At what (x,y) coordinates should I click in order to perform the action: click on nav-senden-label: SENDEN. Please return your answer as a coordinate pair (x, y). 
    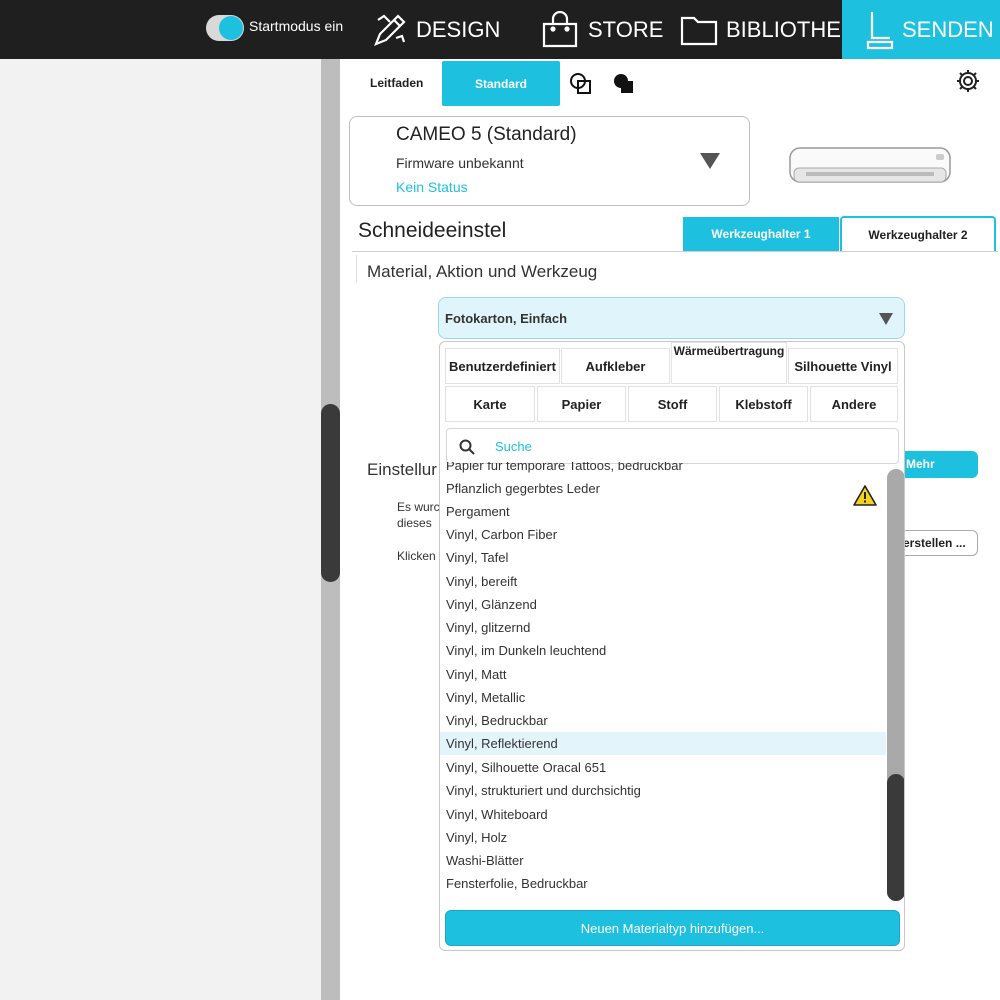
    Looking at the image, I should click on (948, 29).